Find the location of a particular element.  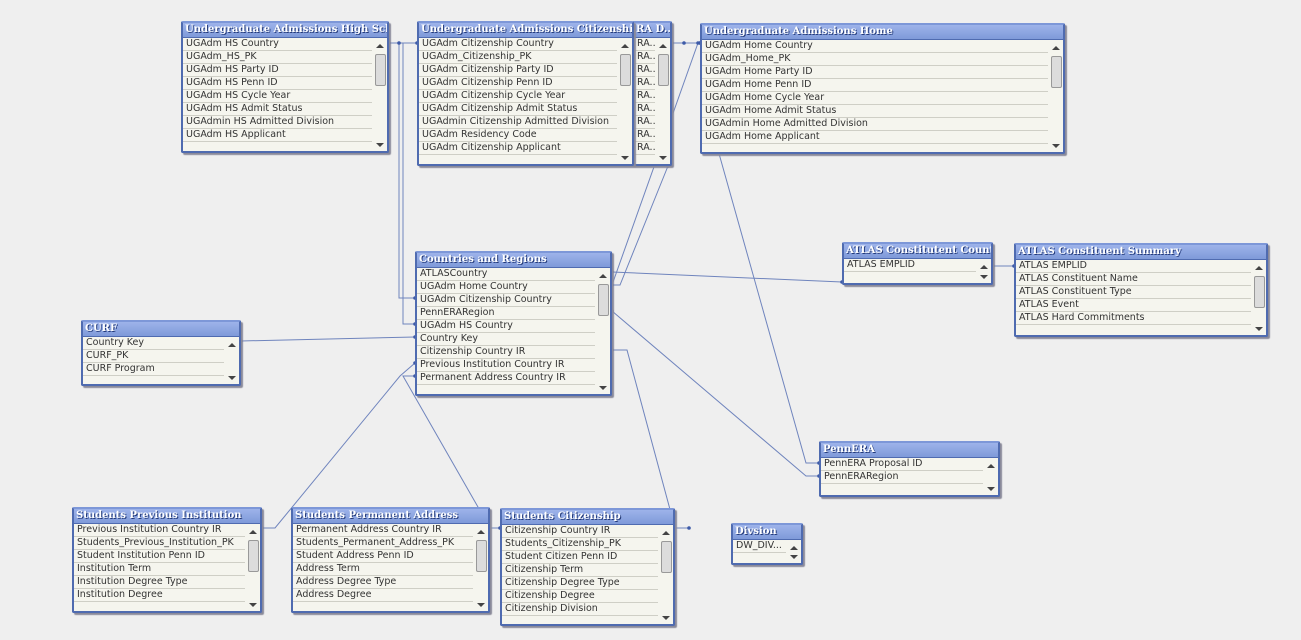

field-item: ATLASCountry is located at coordinates (506, 274).